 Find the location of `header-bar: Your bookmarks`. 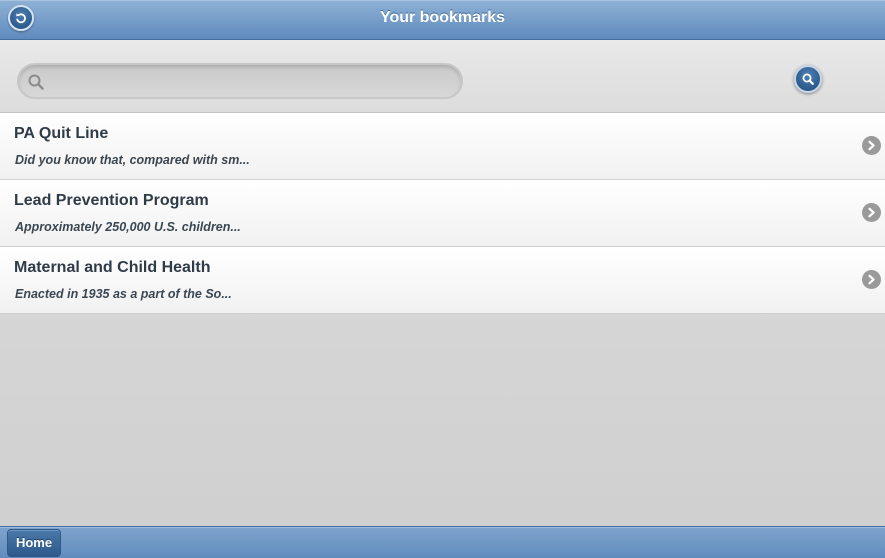

header-bar: Your bookmarks is located at coordinates (442, 20).